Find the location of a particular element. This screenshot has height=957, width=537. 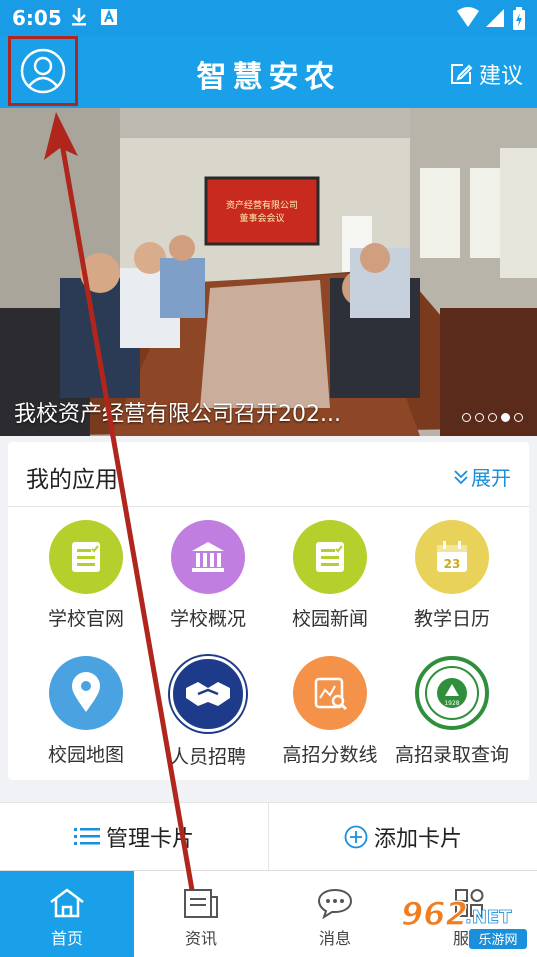

tab-home: 首页 is located at coordinates (67, 914).